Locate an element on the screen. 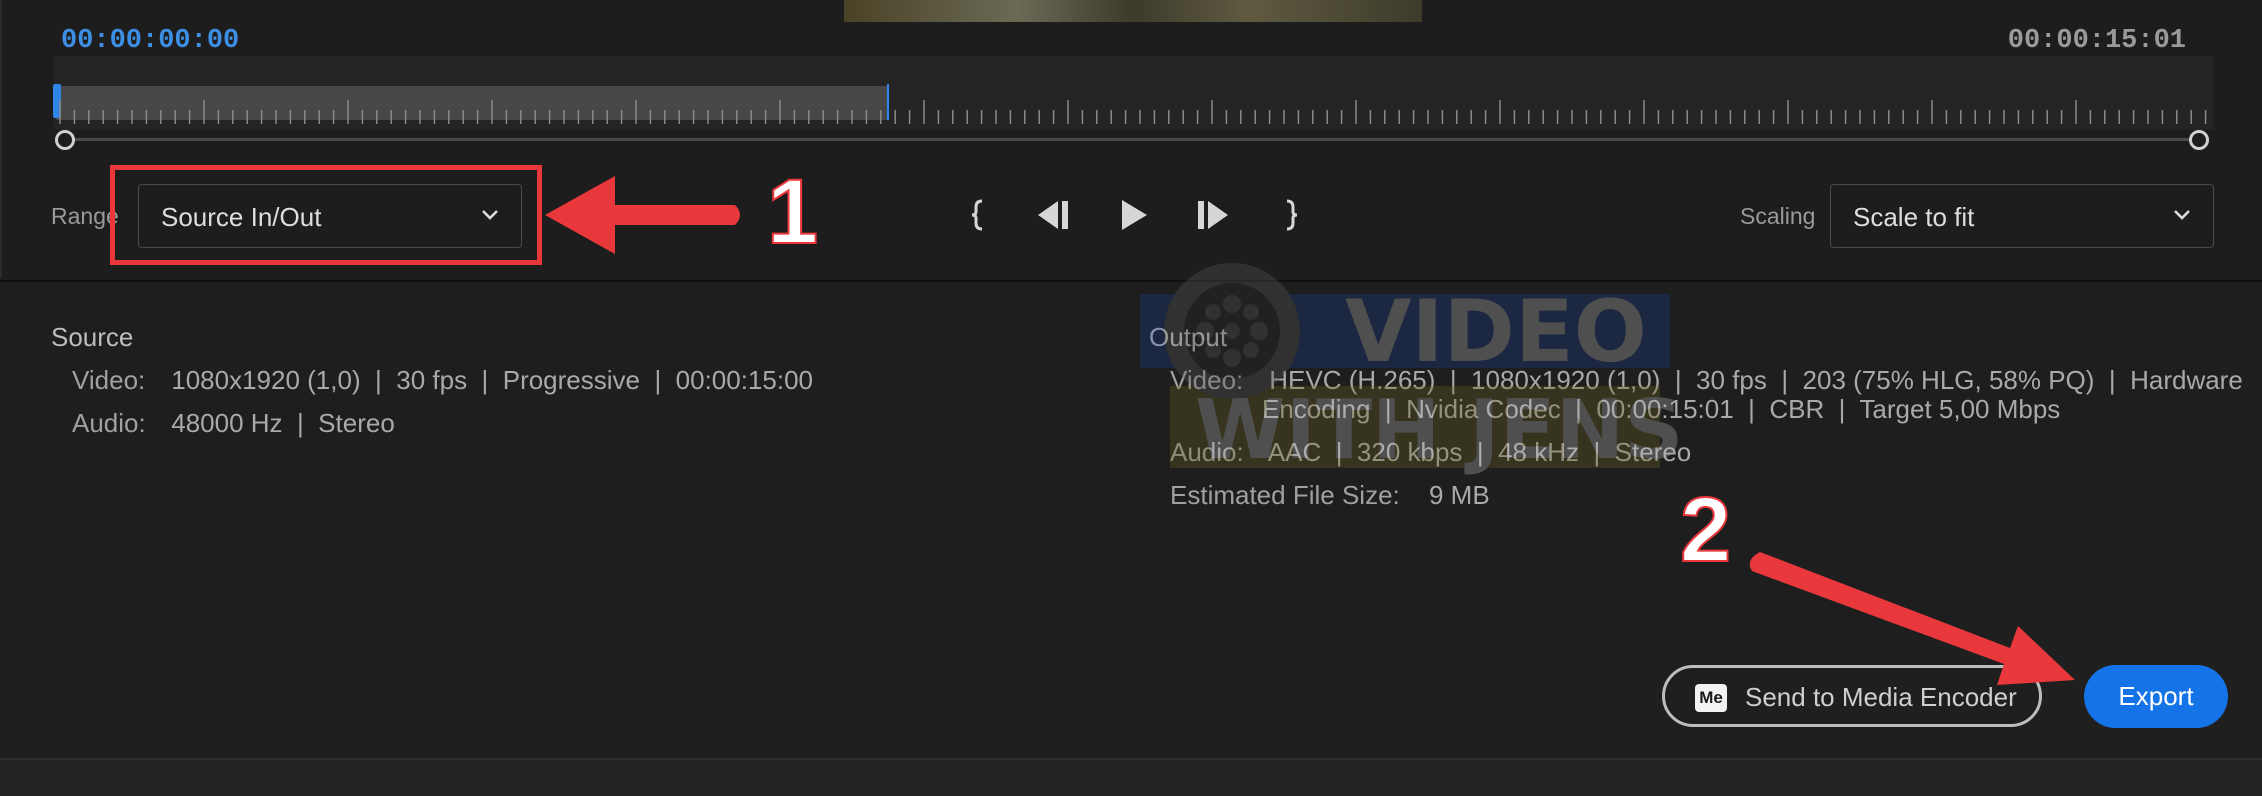  source-audio-label: Audio: is located at coordinates (109, 423).